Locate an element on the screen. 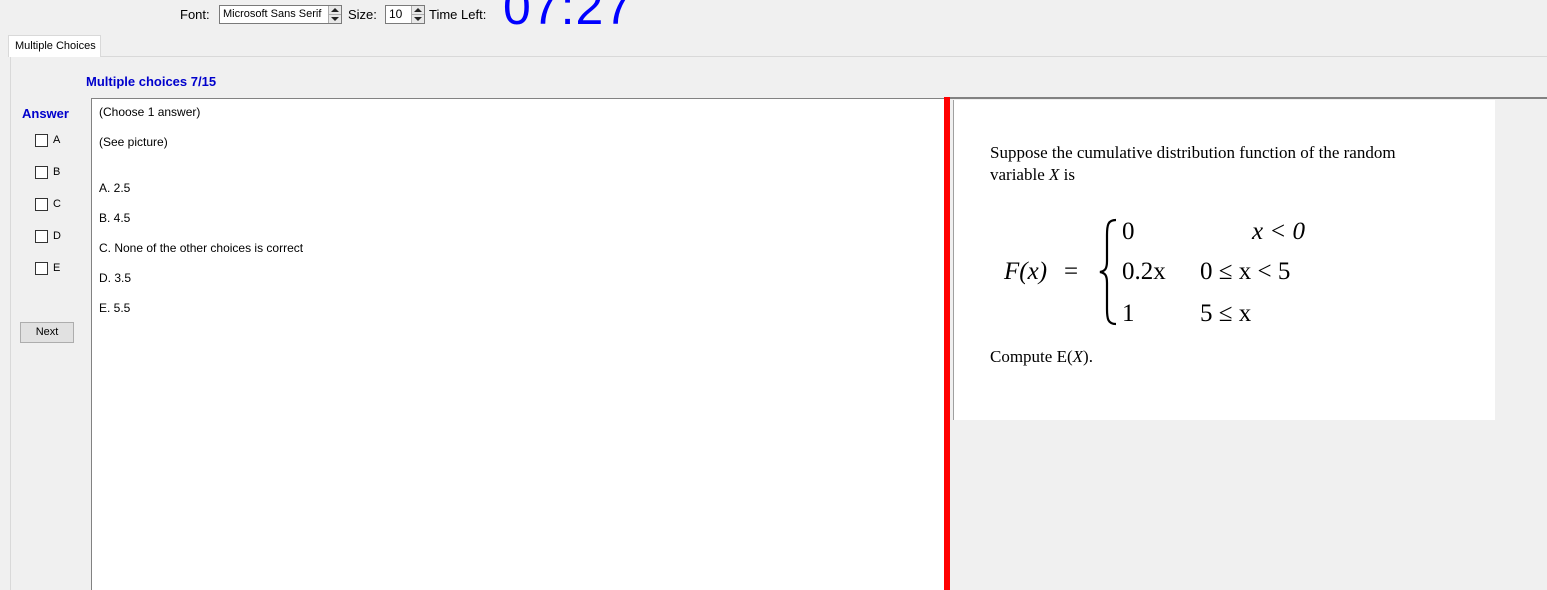 The height and width of the screenshot is (590, 1547). option-label: A is located at coordinates (57, 140).